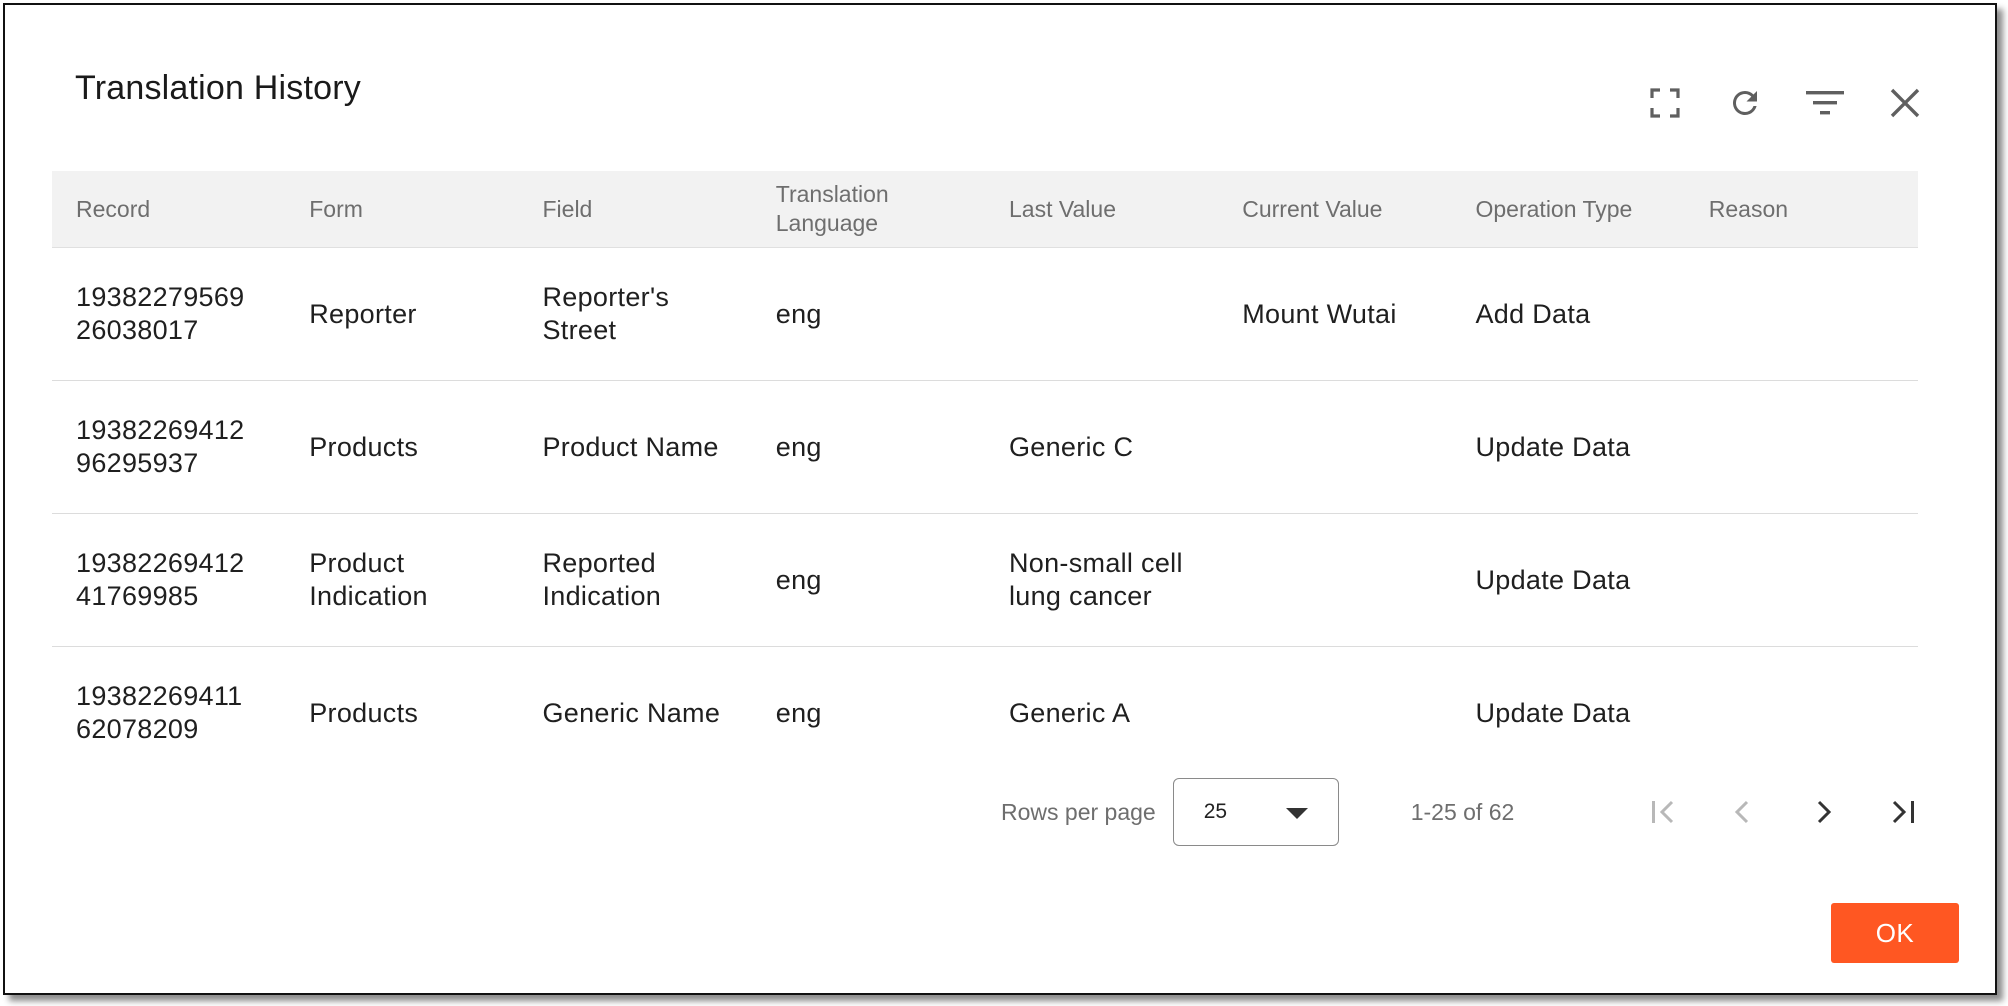 The width and height of the screenshot is (2008, 1006). Describe the element at coordinates (635, 209) in the screenshot. I see `column-header-field: Field` at that location.